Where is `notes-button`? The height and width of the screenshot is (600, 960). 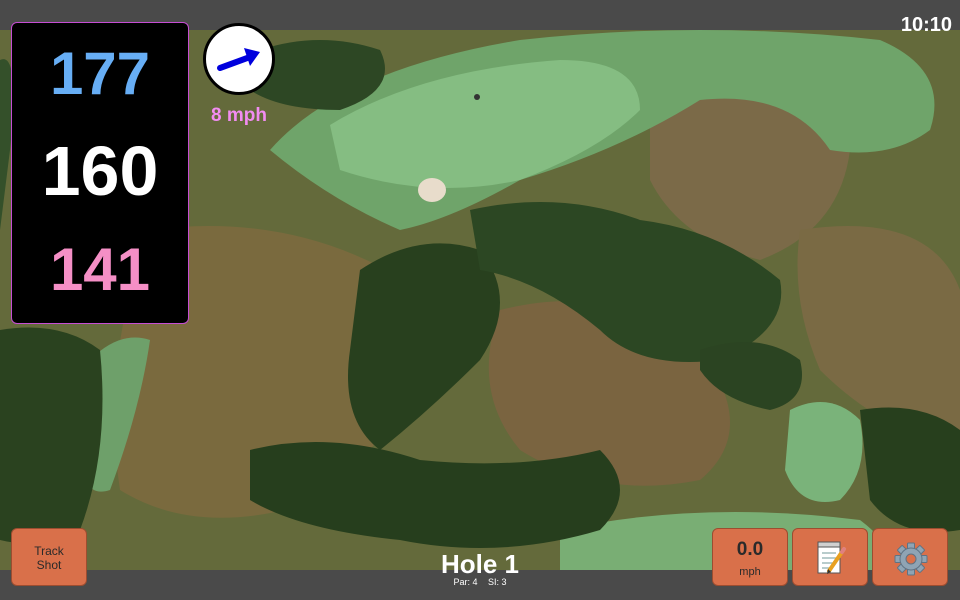 notes-button is located at coordinates (830, 557).